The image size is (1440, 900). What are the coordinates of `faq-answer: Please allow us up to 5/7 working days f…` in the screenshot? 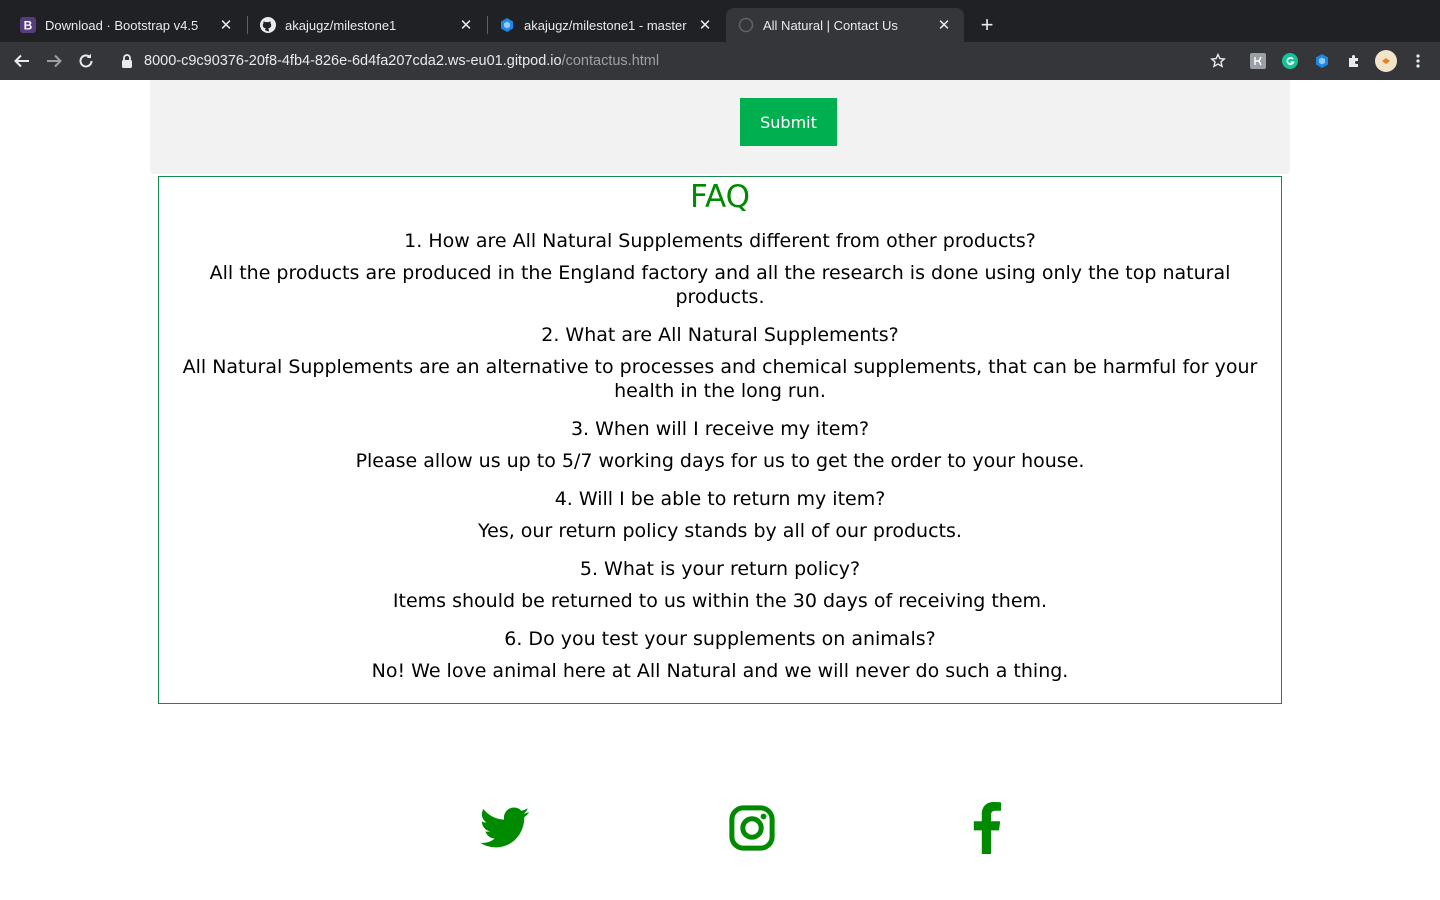 It's located at (720, 461).